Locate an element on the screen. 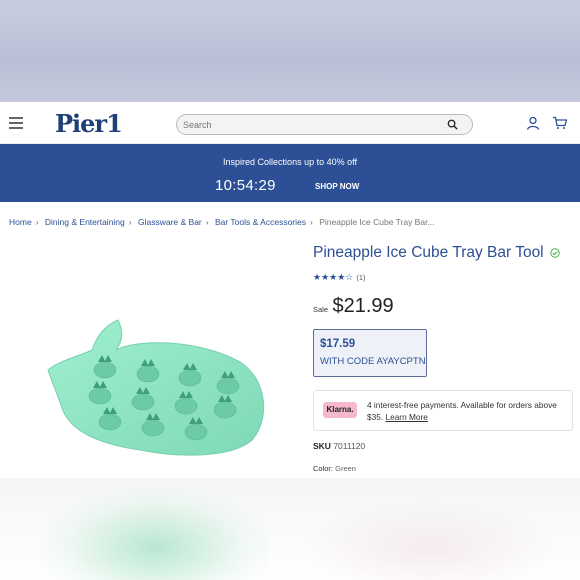  breadcrumb-home: Home is located at coordinates (20, 222).